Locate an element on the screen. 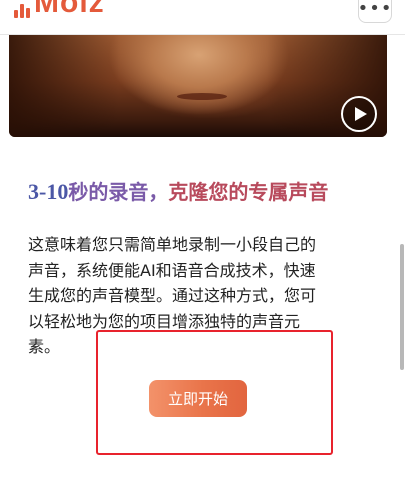 Image resolution: width=405 pixels, height=499 pixels. heading-part-1: 秒的录音， is located at coordinates (118, 192).